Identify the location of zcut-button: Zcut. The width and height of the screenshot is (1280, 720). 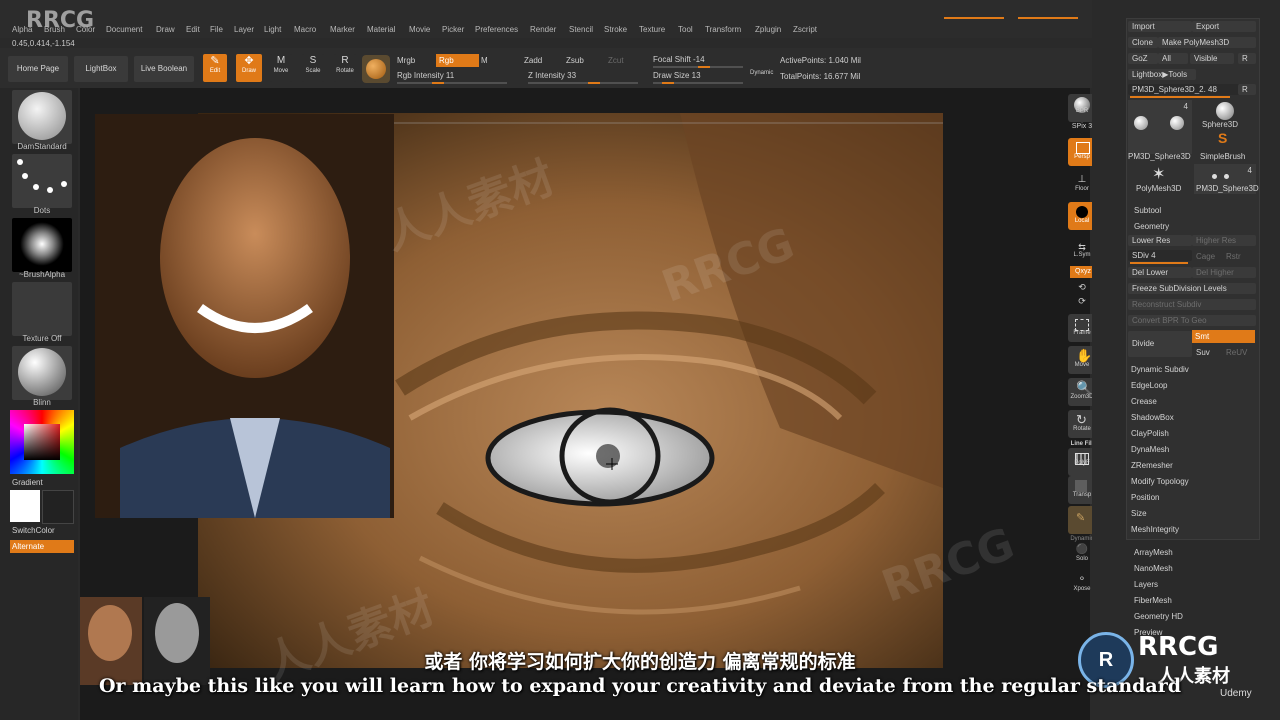
(616, 60).